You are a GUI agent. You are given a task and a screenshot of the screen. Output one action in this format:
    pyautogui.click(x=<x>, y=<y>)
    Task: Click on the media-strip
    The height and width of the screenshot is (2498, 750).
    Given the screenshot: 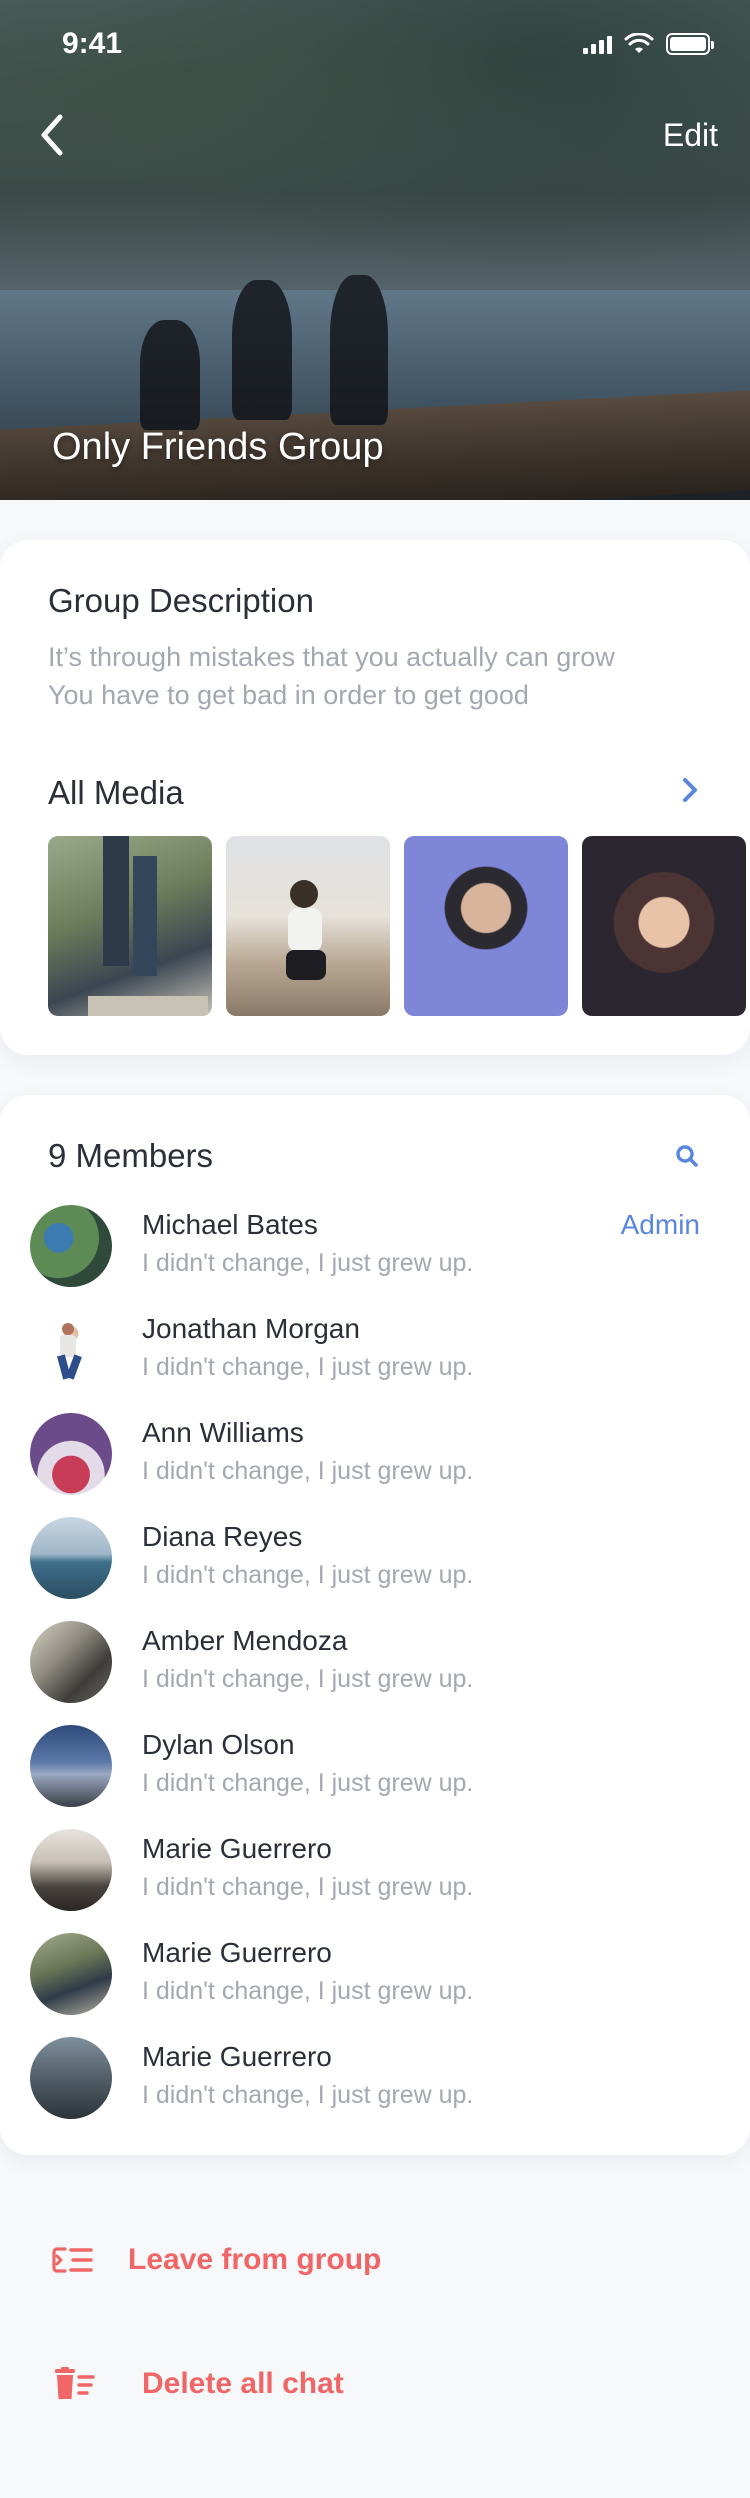 What is the action you would take?
    pyautogui.click(x=397, y=926)
    